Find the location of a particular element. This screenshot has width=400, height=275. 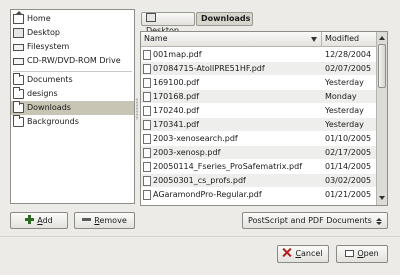

add-icon is located at coordinates (30, 219).